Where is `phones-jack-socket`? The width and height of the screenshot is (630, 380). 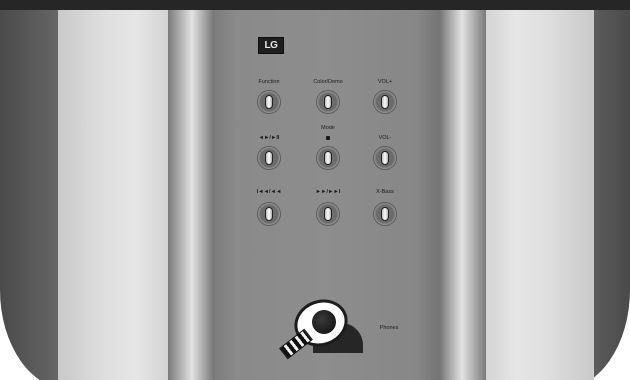 phones-jack-socket is located at coordinates (324, 322).